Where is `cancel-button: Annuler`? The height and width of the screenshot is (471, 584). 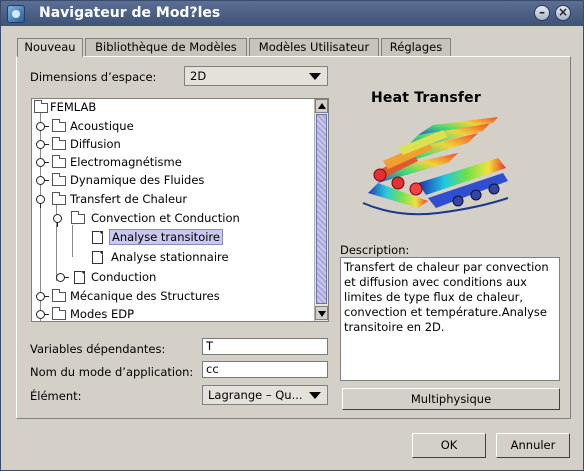 cancel-button: Annuler is located at coordinates (533, 445).